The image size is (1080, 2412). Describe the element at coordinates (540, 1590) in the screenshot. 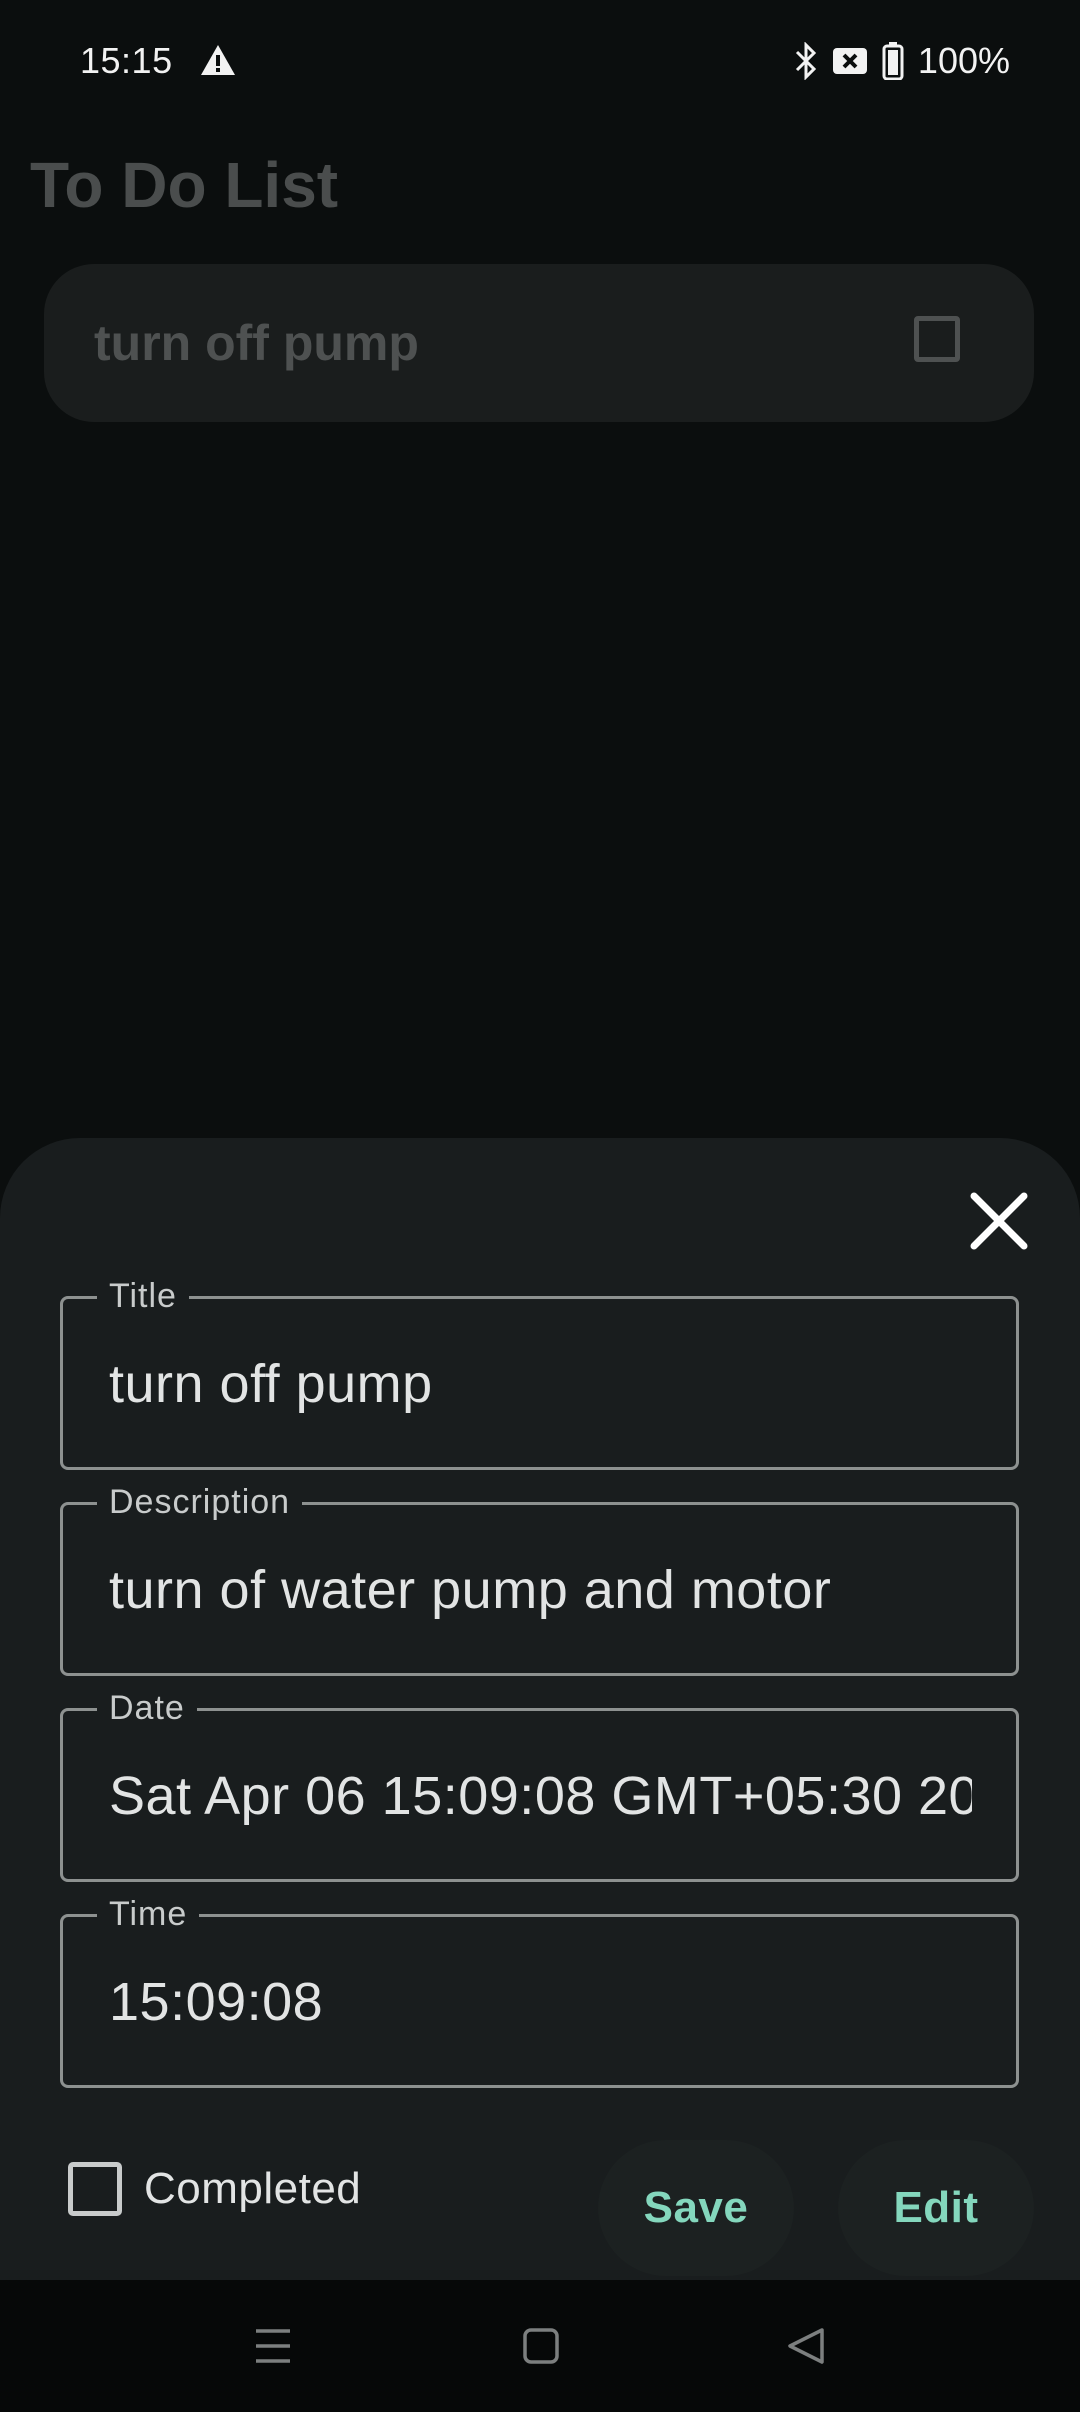

I see `description-field-value: turn of water pump and motor` at that location.